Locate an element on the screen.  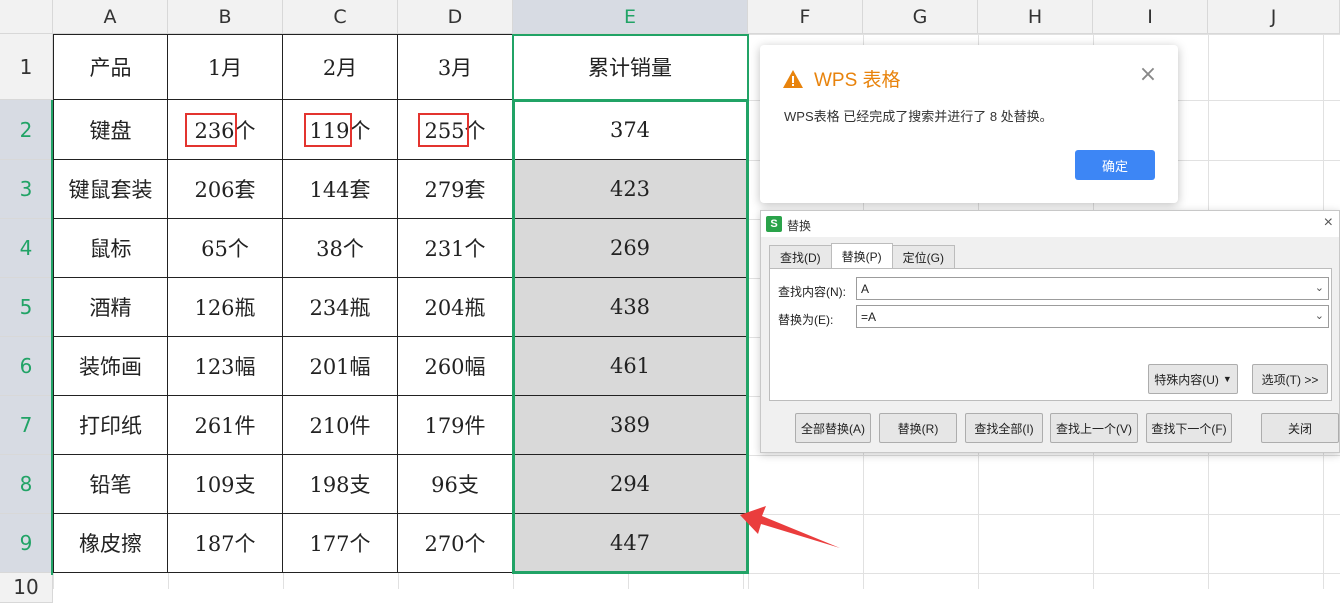
message-title-text: WPS 表格 is located at coordinates (857, 80).